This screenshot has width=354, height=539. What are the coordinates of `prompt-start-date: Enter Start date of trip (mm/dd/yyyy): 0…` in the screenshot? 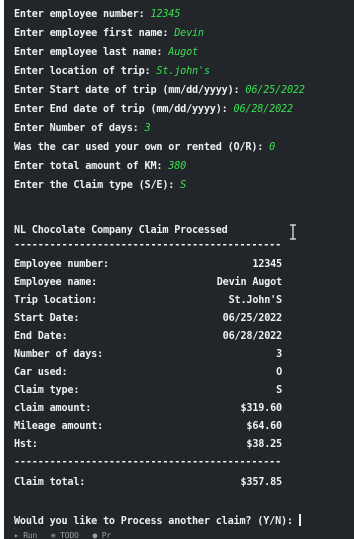 It's located at (159, 91).